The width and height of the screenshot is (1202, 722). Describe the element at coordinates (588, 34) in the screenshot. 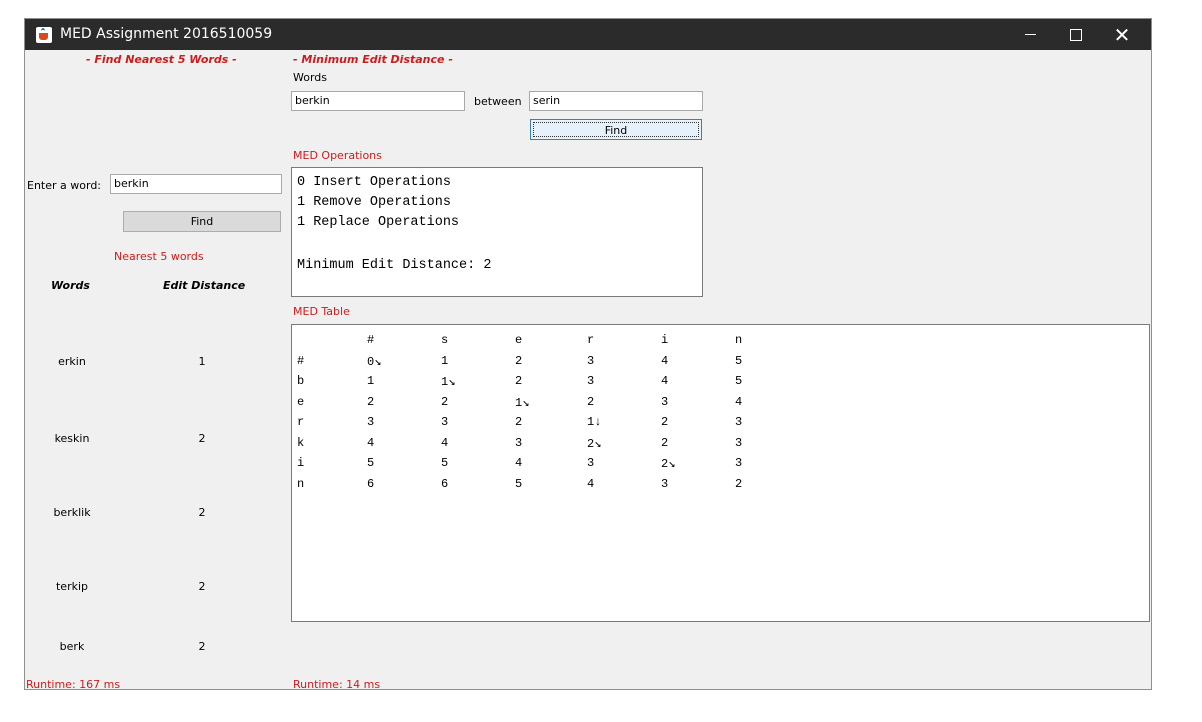

I see `title-bar: MED Assignment 2016510059 ✕` at that location.